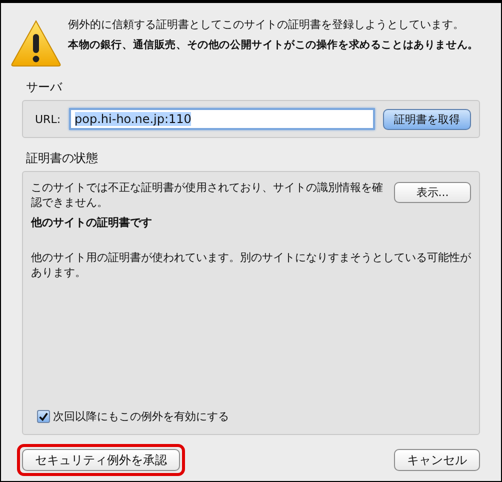 Image resolution: width=502 pixels, height=482 pixels. Describe the element at coordinates (207, 195) in the screenshot. I see `status-summary: このサイトでは不正な証明書が使用されており、サイトの識別情報を確認できません。` at that location.